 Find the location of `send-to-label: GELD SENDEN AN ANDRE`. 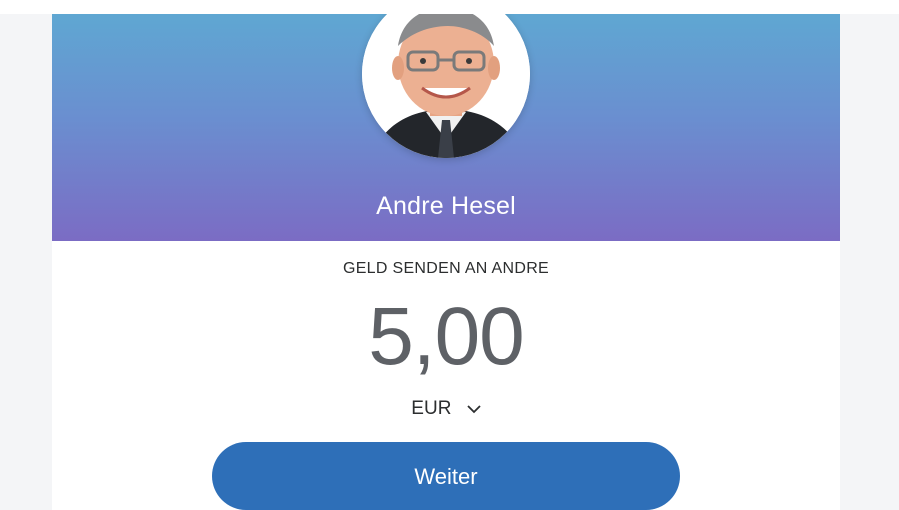

send-to-label: GELD SENDEN AN ANDRE is located at coordinates (446, 268).